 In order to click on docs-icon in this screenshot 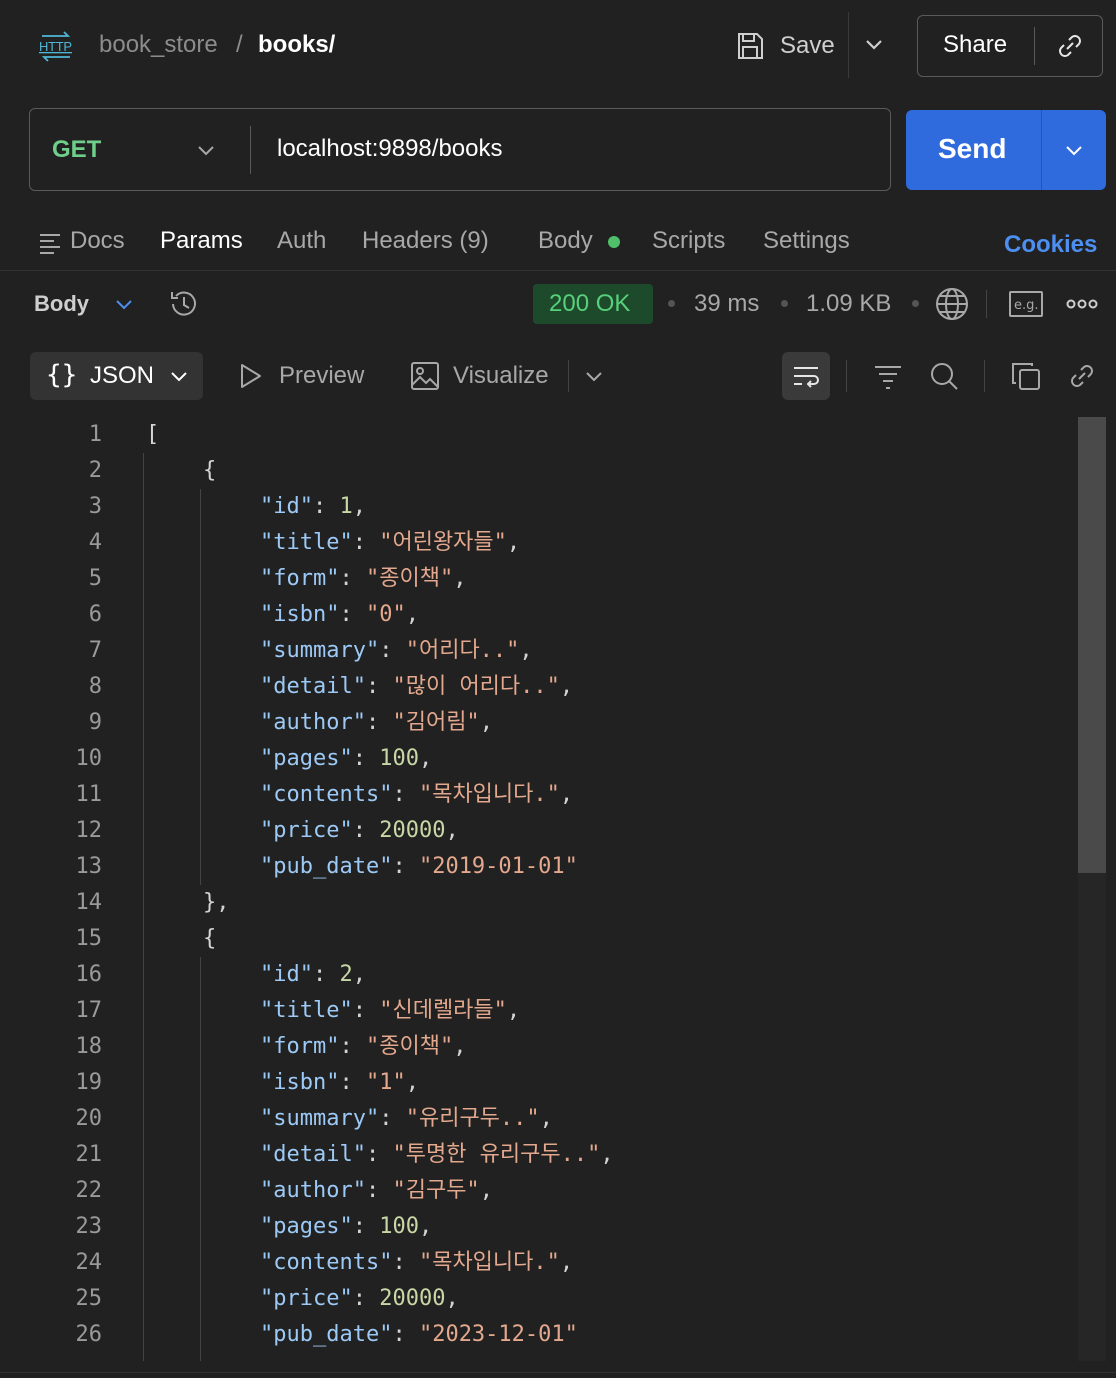, I will do `click(50, 243)`.